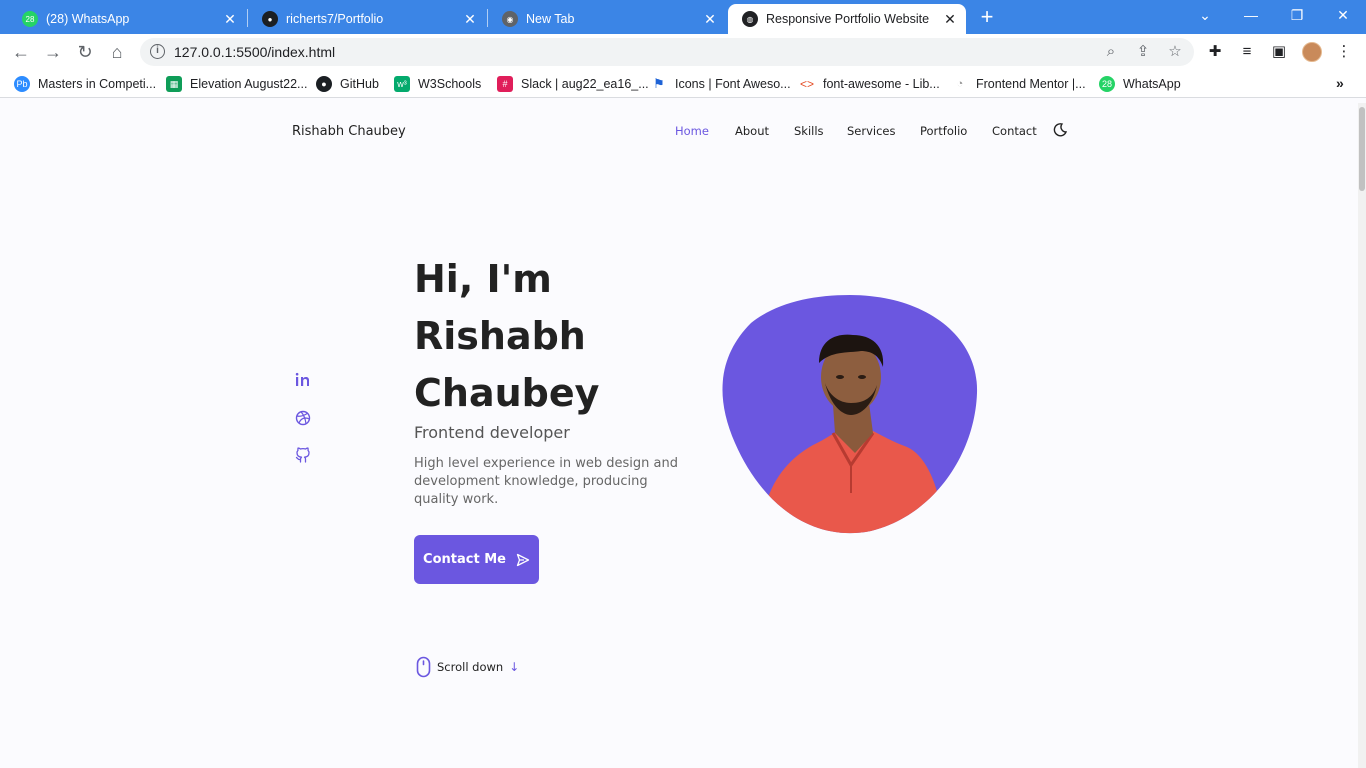 The height and width of the screenshot is (768, 1366). Describe the element at coordinates (1175, 52) in the screenshot. I see `bookmark-star-icon: ☆` at that location.